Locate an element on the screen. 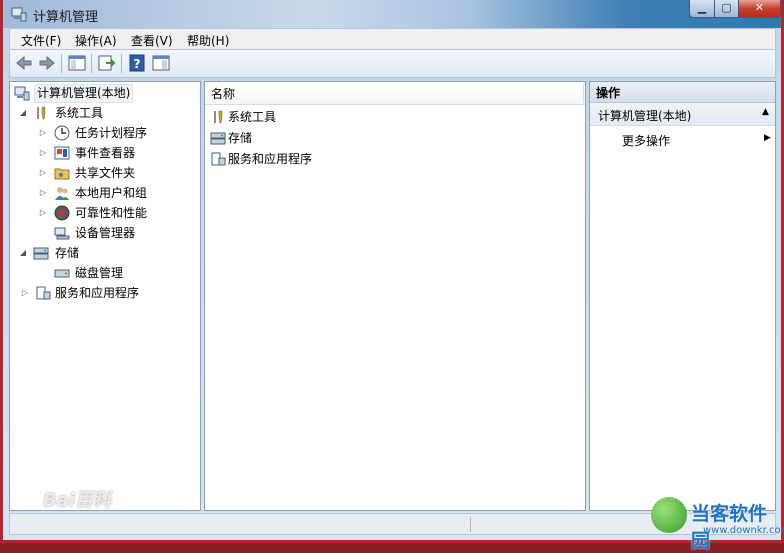  help-icon: ? is located at coordinates (137, 63).